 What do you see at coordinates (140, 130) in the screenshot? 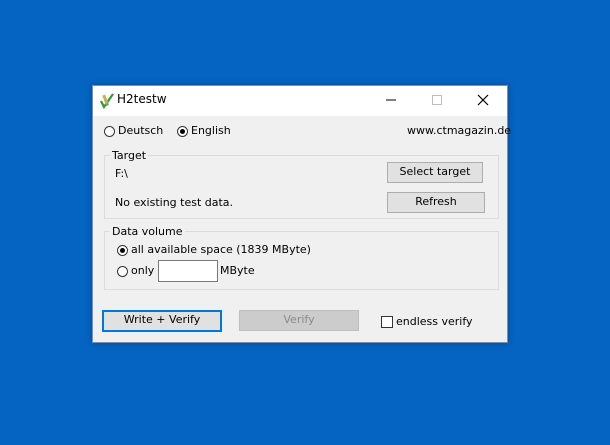
I see `radio-deutsch-label: Deutsch` at bounding box center [140, 130].